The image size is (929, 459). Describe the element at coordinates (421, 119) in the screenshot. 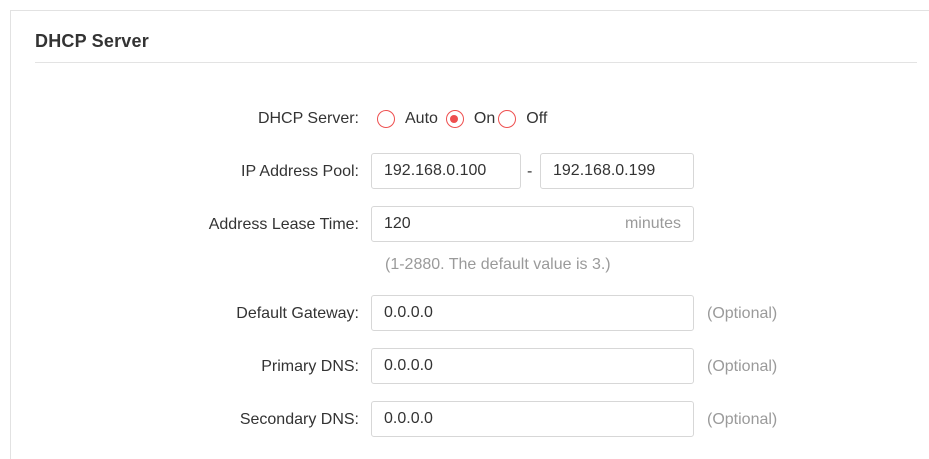

I see `radio-auto-label: Auto` at that location.